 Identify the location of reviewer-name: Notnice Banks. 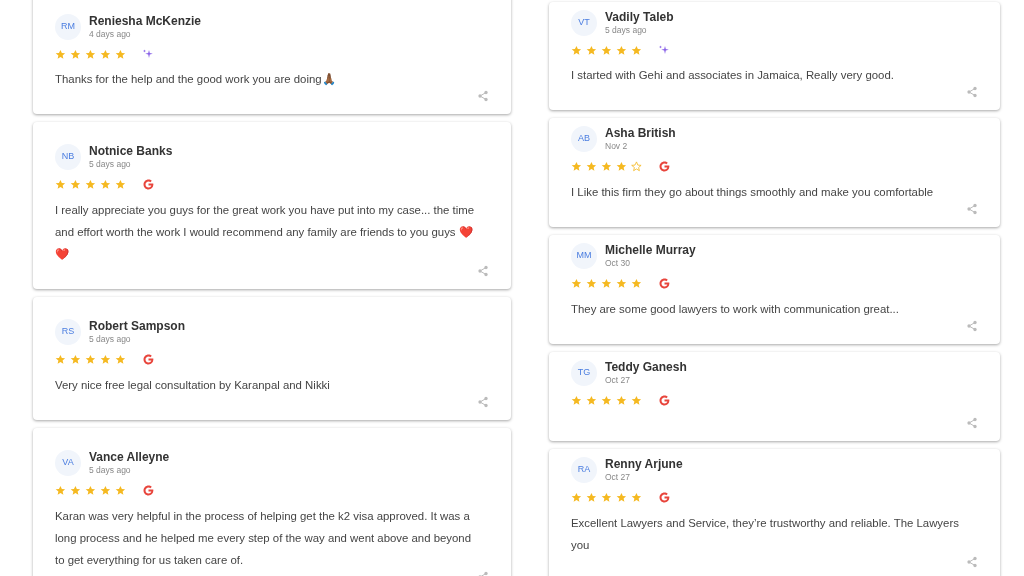
(131, 151).